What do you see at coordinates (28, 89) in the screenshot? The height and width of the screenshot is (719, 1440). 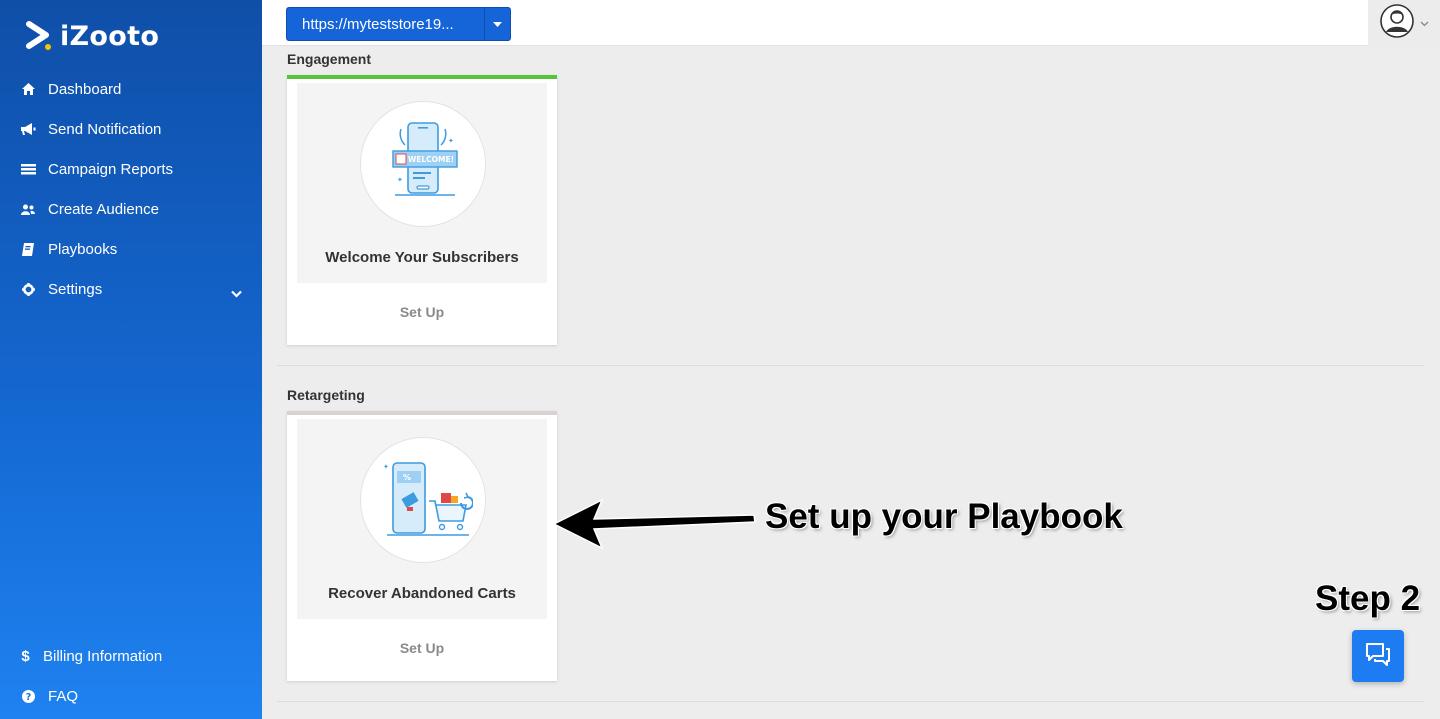 I see `home-icon` at bounding box center [28, 89].